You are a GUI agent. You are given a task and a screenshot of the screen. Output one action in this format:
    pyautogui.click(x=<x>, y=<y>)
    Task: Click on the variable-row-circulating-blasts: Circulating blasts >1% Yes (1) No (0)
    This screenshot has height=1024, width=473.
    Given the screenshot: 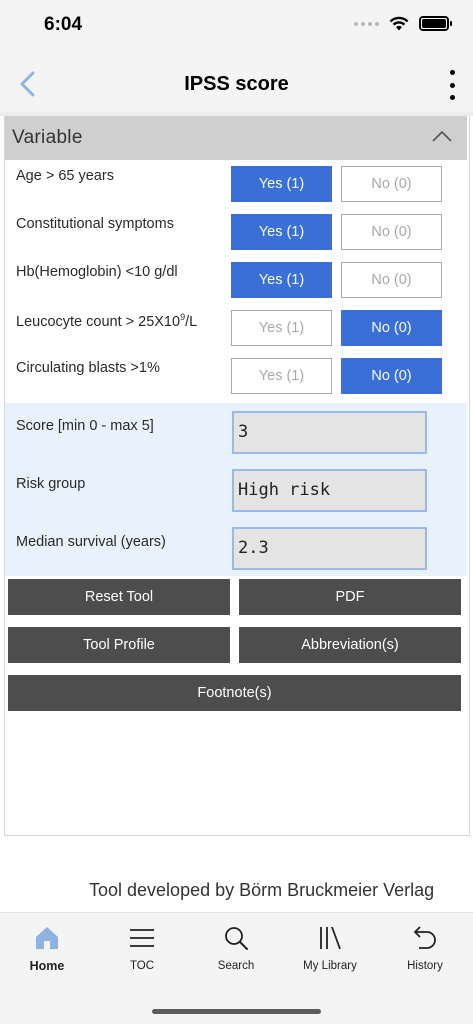 What is the action you would take?
    pyautogui.click(x=236, y=378)
    